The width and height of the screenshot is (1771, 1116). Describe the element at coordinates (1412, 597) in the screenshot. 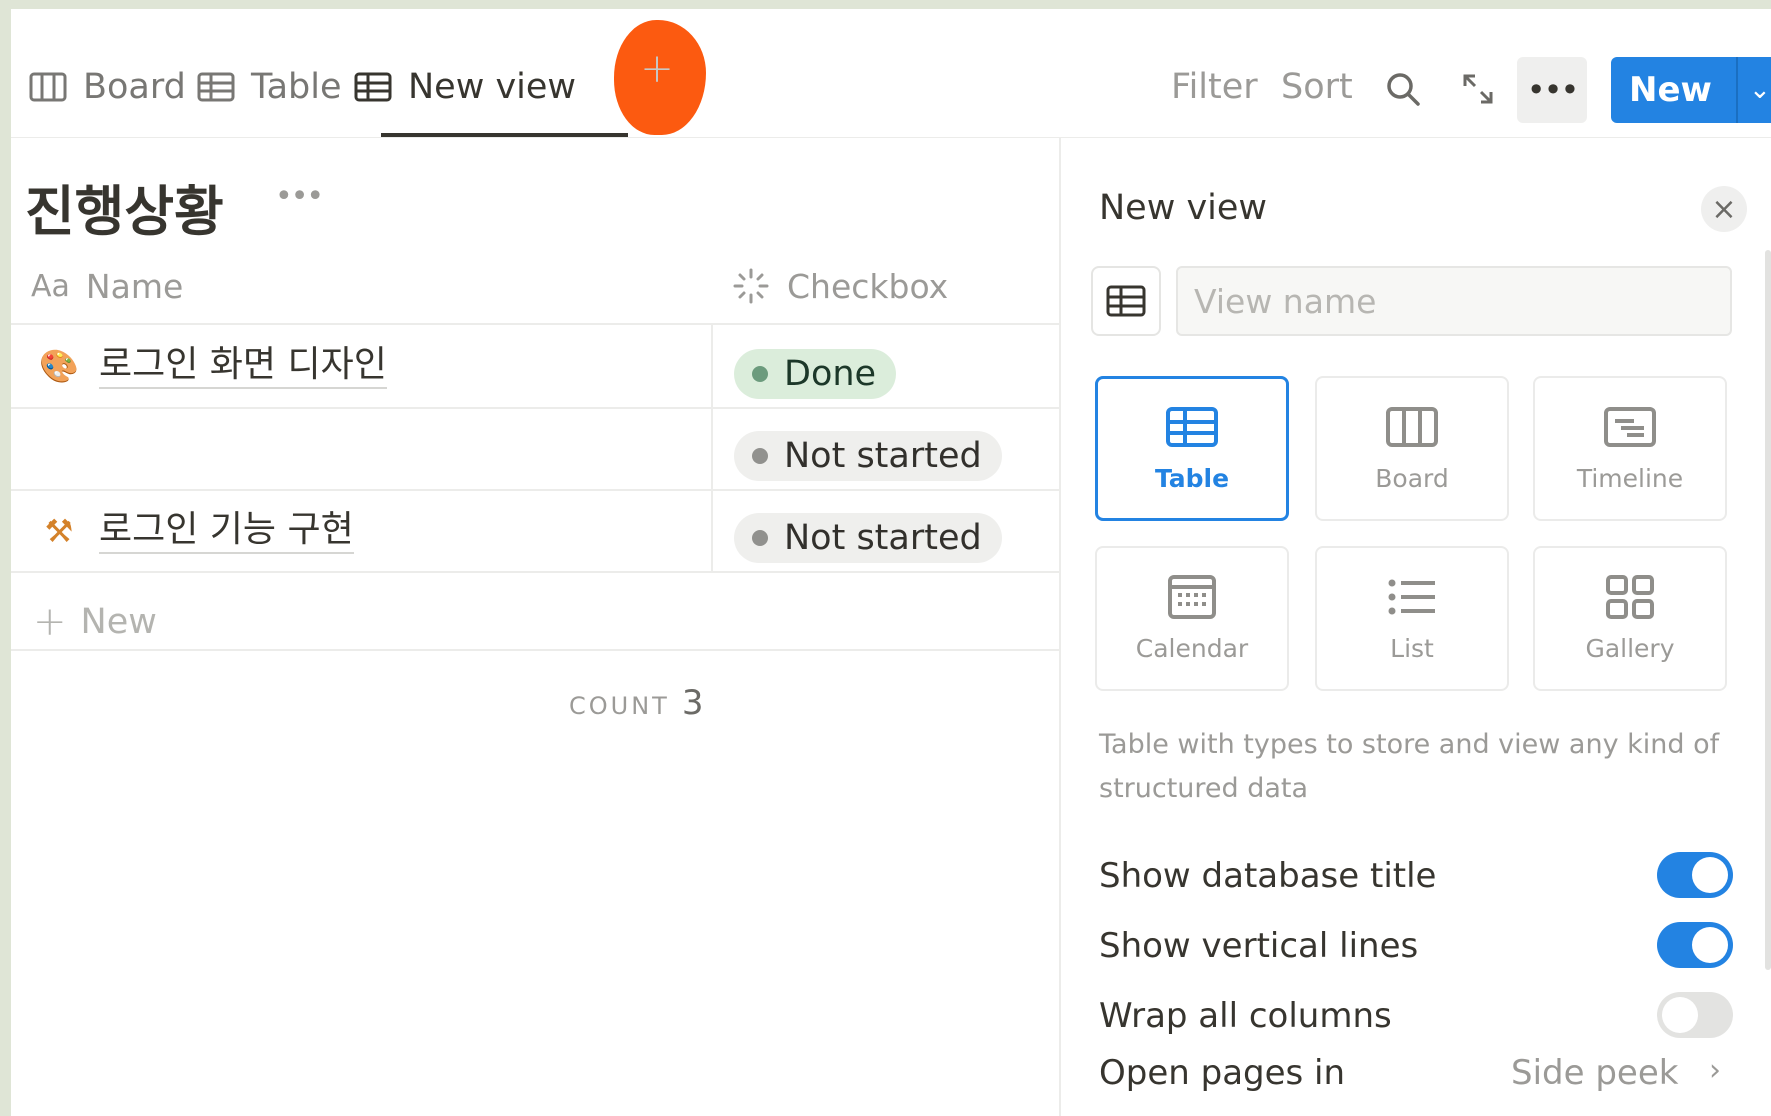

I see `list-icon` at that location.